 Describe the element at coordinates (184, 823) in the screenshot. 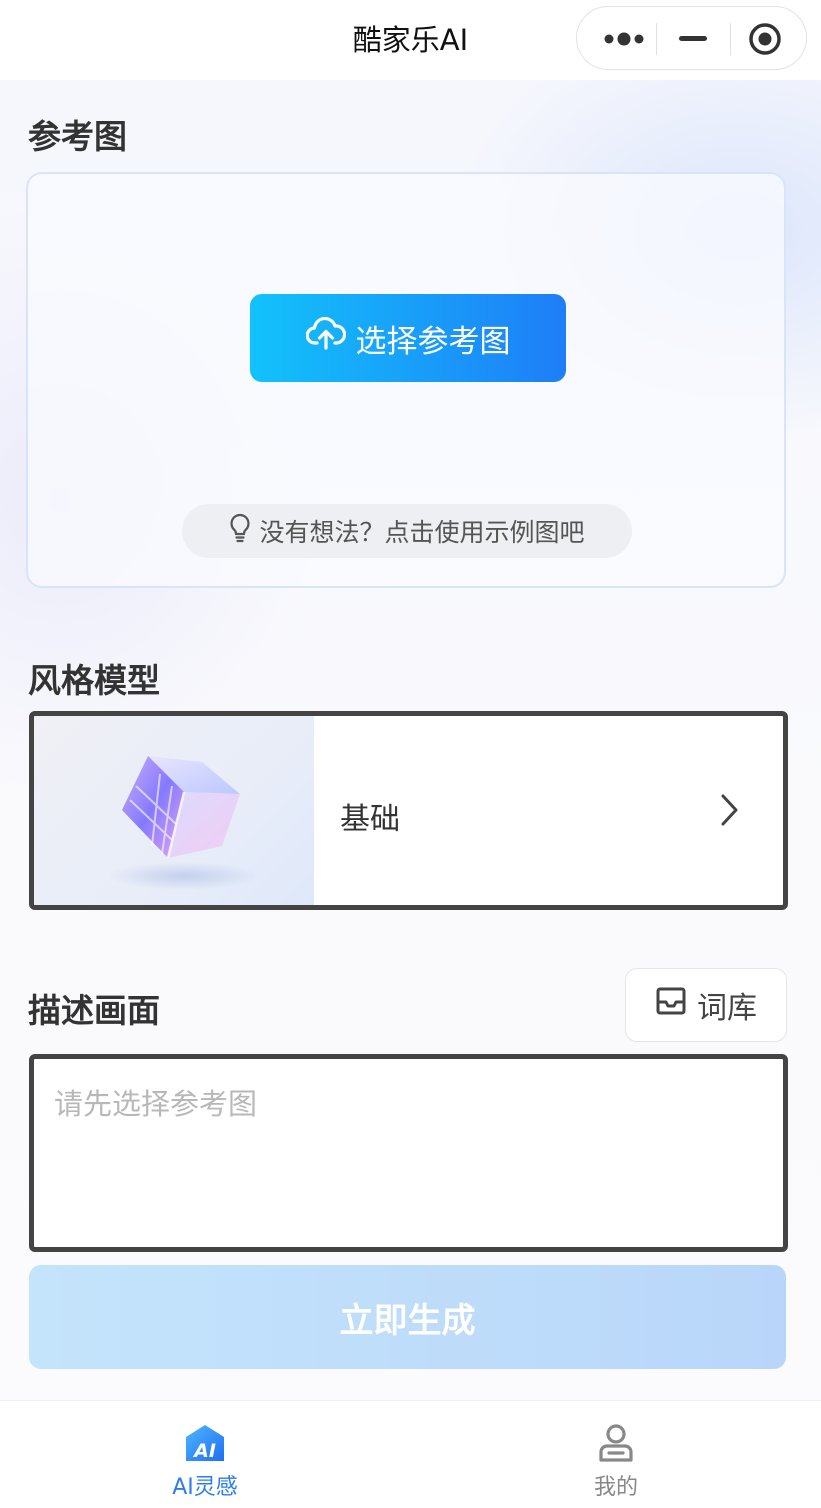

I see `glass-cube-image` at that location.